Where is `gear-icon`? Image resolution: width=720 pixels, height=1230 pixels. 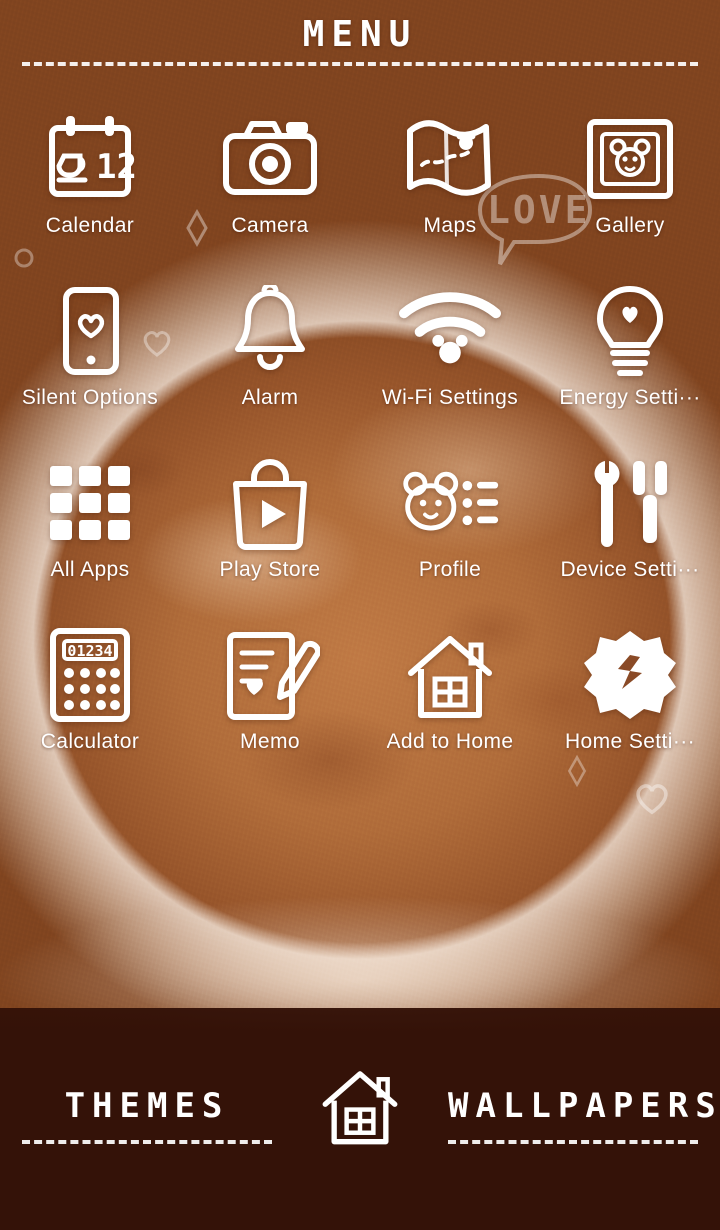 gear-icon is located at coordinates (630, 675).